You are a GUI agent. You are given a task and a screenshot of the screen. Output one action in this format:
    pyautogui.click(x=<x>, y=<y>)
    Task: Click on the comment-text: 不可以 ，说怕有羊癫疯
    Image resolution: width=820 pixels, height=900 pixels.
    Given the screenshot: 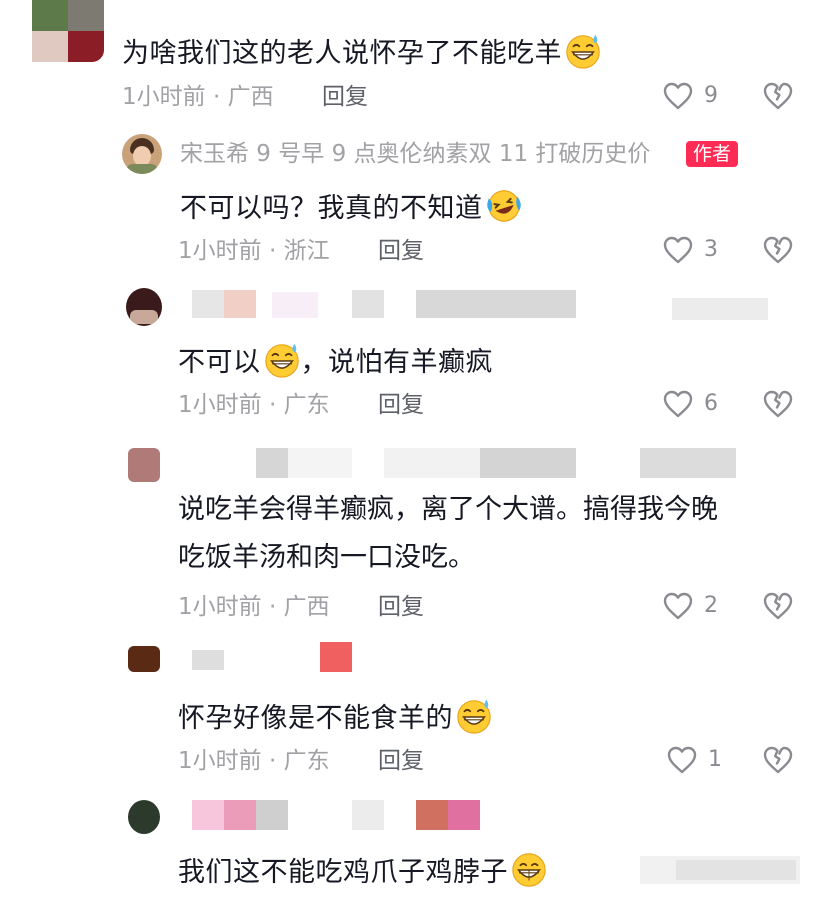 What is the action you would take?
    pyautogui.click(x=335, y=360)
    